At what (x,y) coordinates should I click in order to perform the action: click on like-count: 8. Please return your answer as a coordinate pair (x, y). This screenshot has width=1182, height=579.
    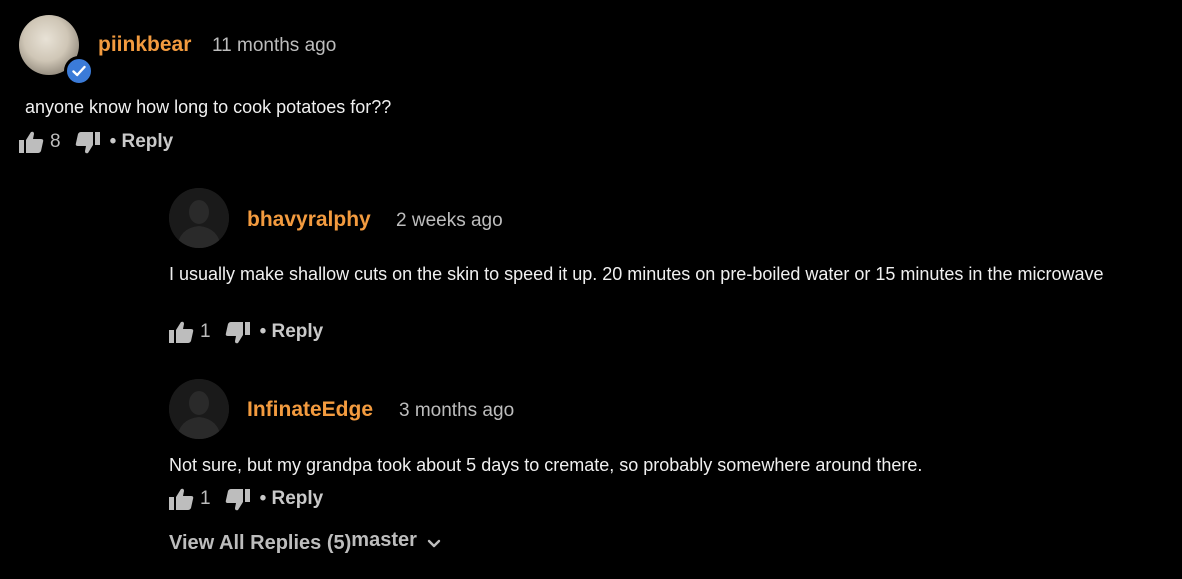
    Looking at the image, I should click on (55, 141).